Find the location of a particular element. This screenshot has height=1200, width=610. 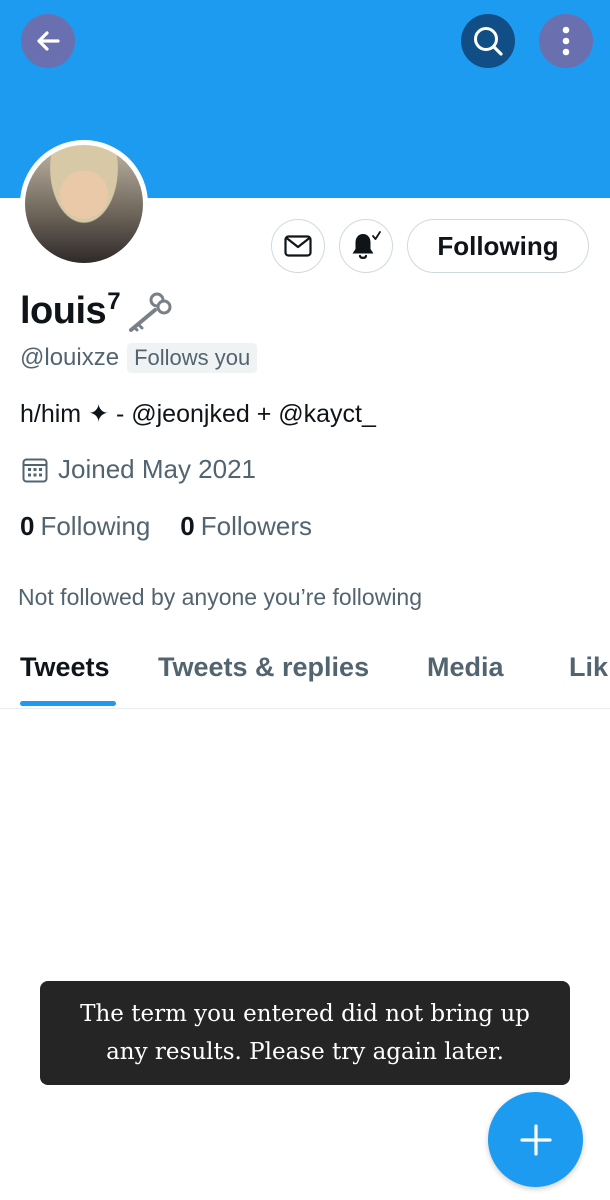

display-name-superscript: 7 is located at coordinates (114, 301).